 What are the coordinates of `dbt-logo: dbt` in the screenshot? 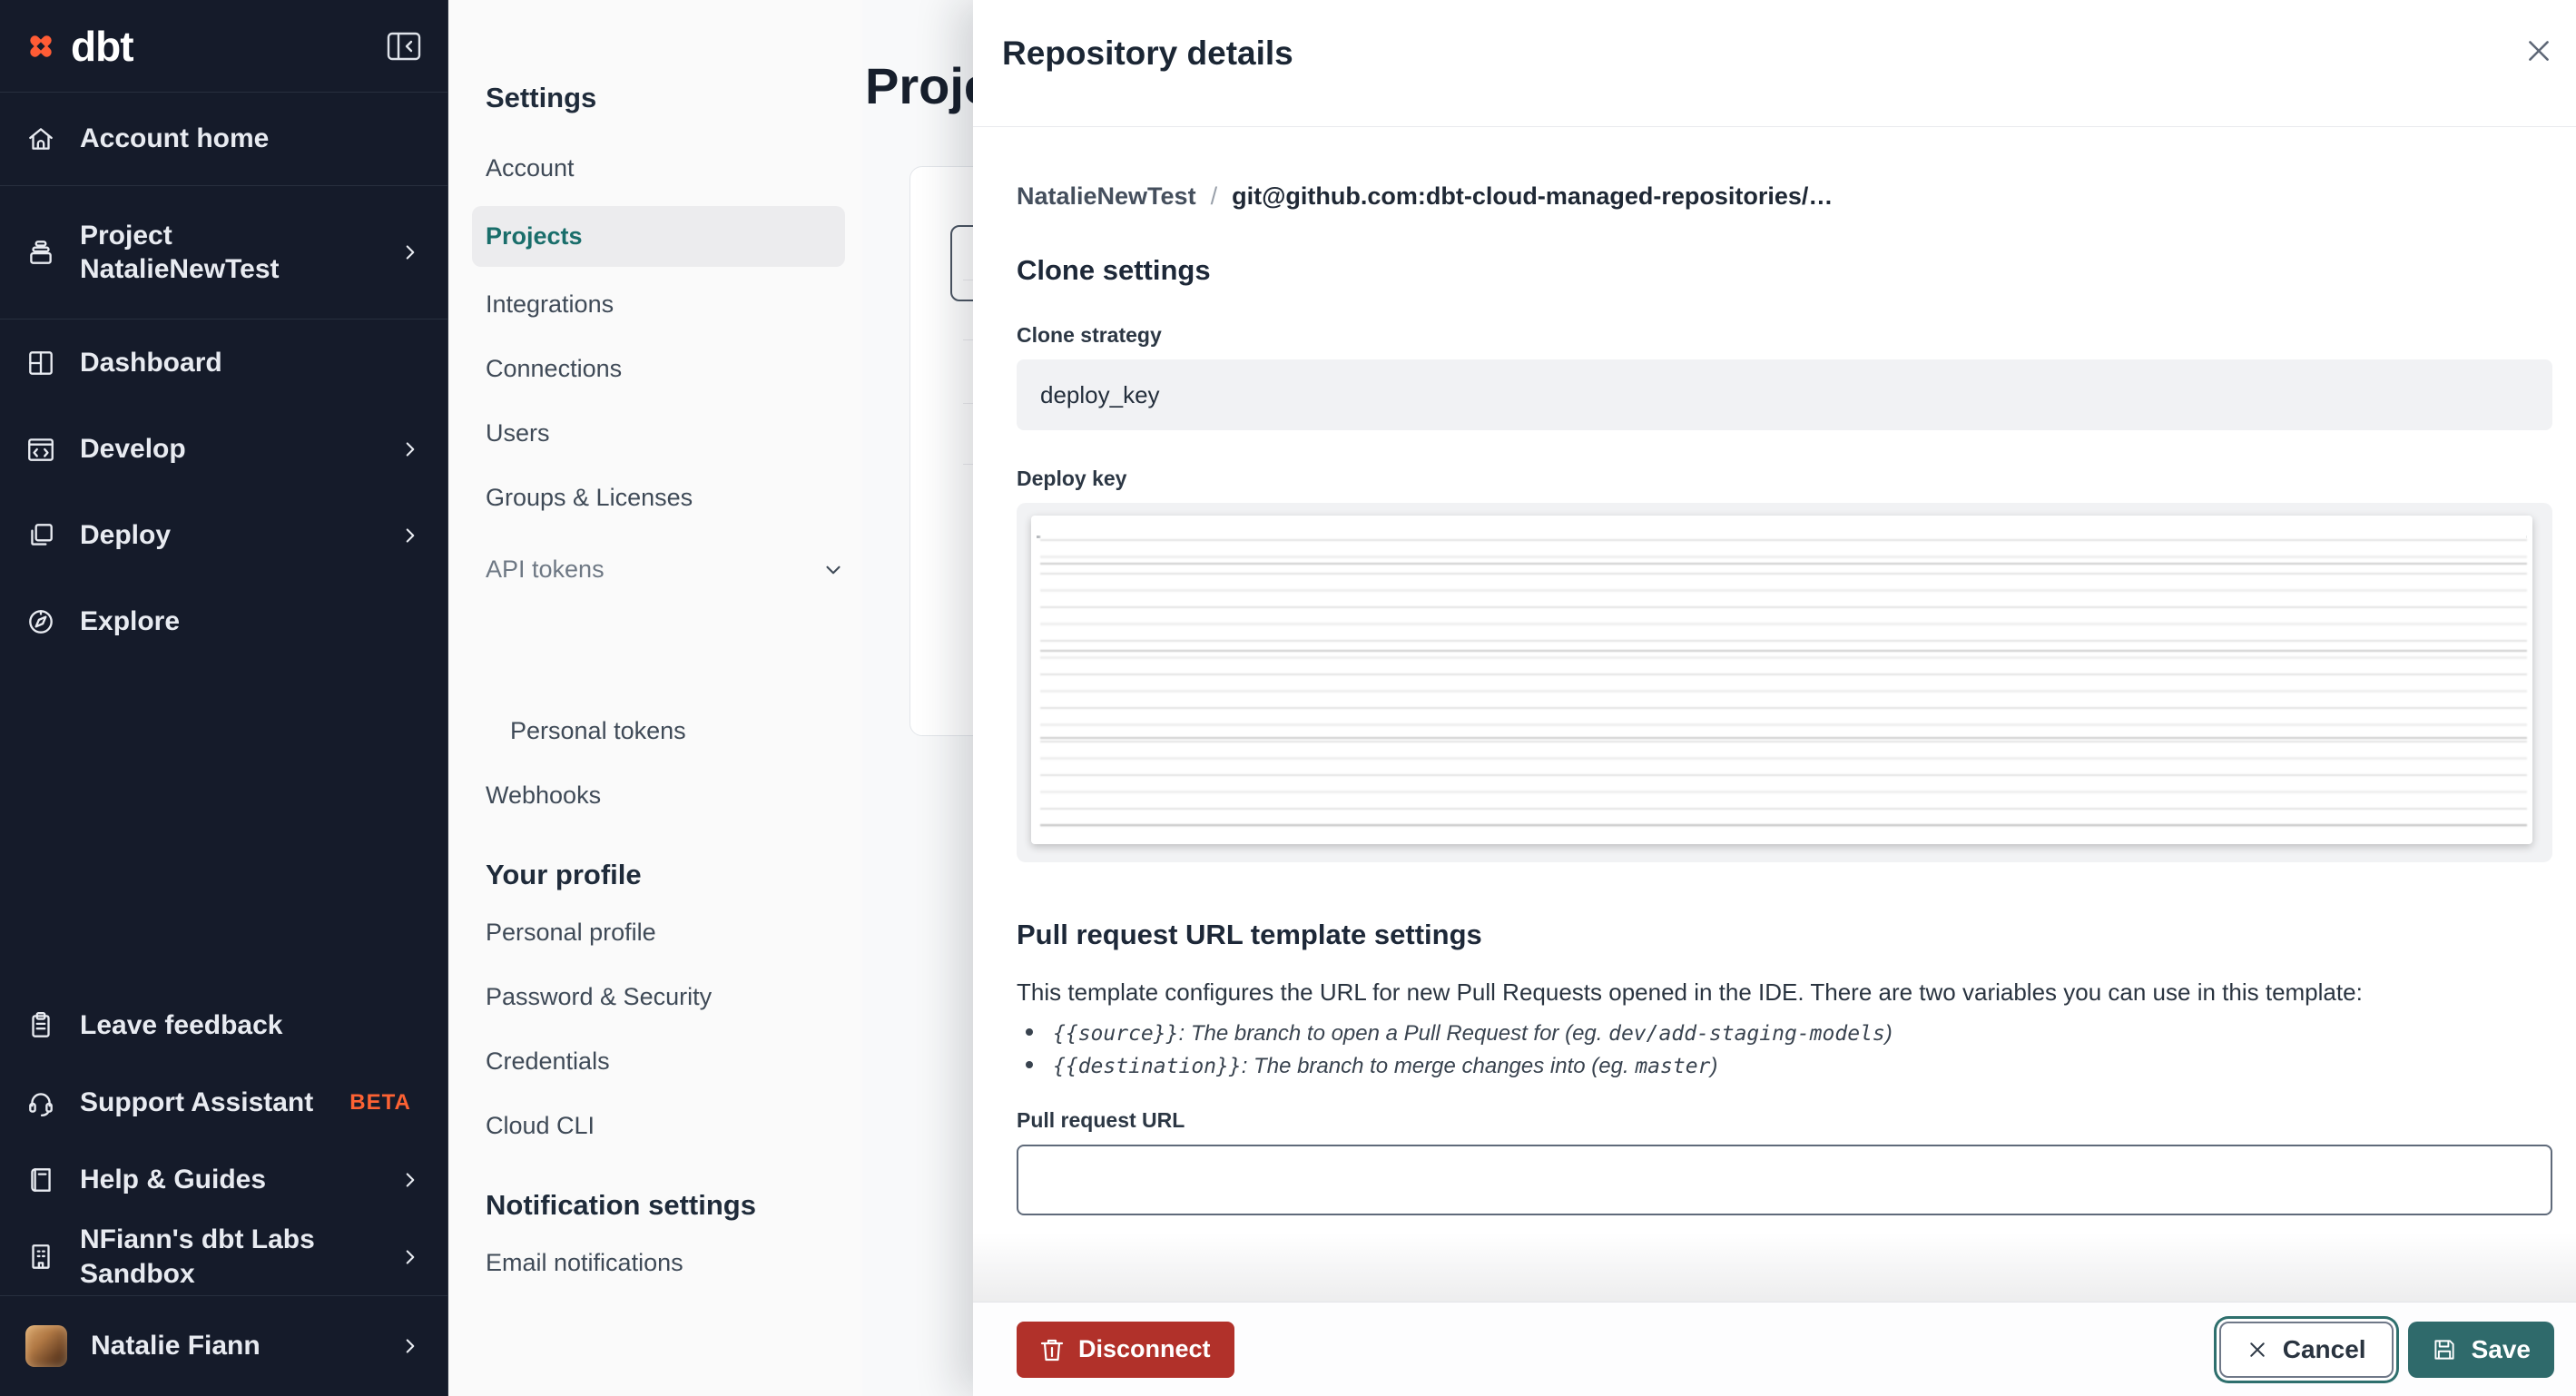 It's located at (79, 46).